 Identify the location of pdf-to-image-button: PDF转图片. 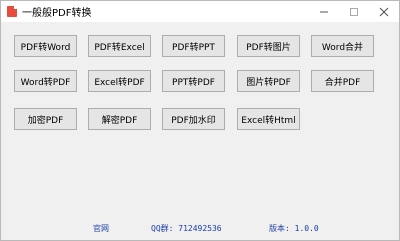
(268, 46).